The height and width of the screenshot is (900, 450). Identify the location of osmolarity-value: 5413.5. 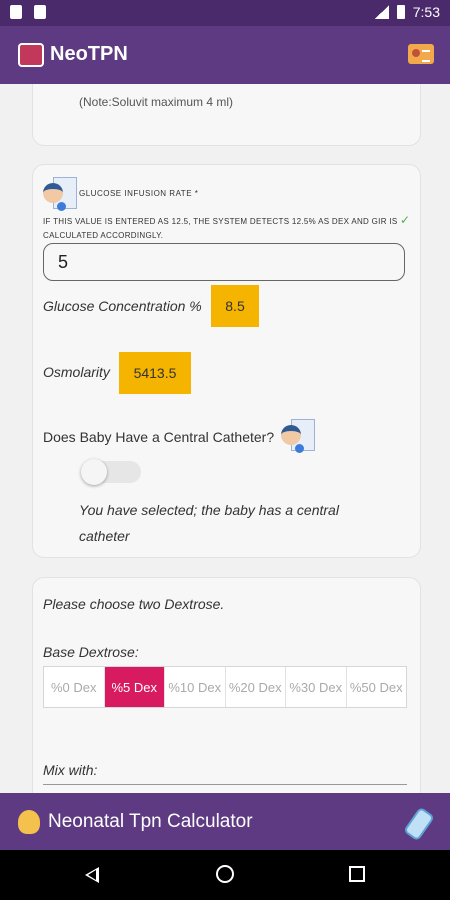
(155, 373).